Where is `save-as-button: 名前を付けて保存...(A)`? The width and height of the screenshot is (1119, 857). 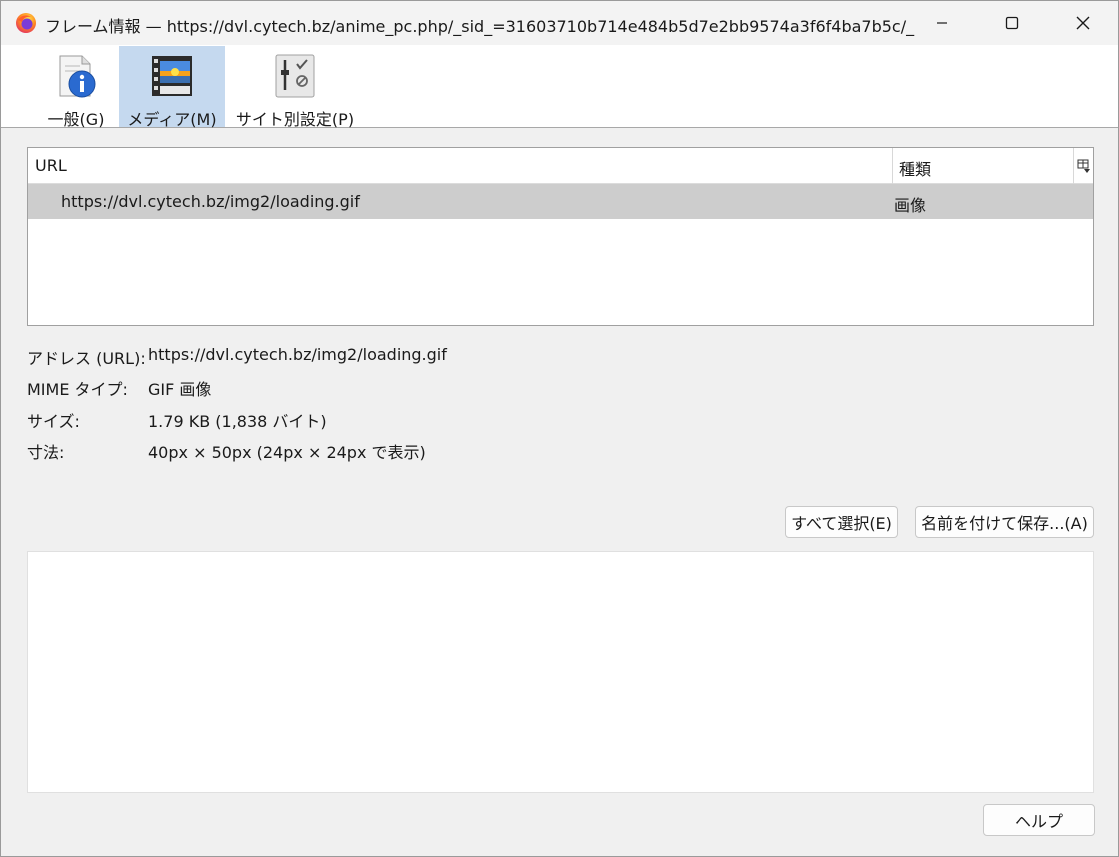 save-as-button: 名前を付けて保存...(A) is located at coordinates (1004, 522).